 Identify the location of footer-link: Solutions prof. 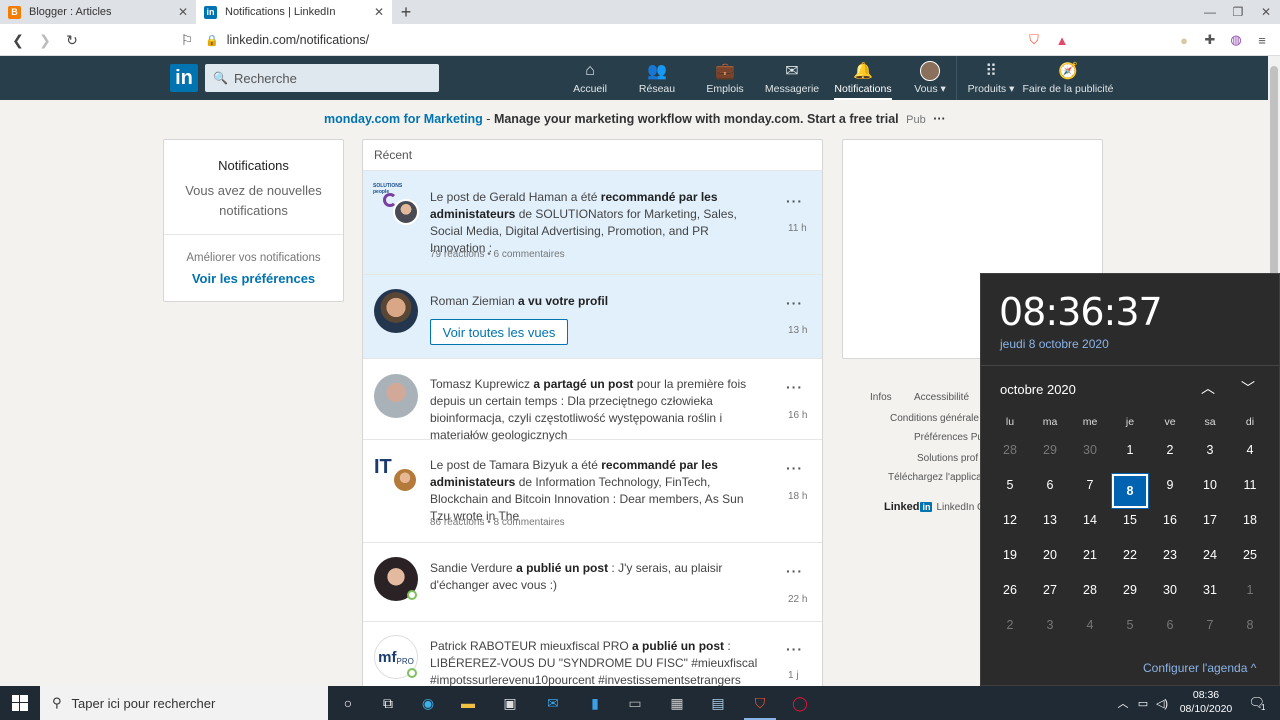
(947, 458).